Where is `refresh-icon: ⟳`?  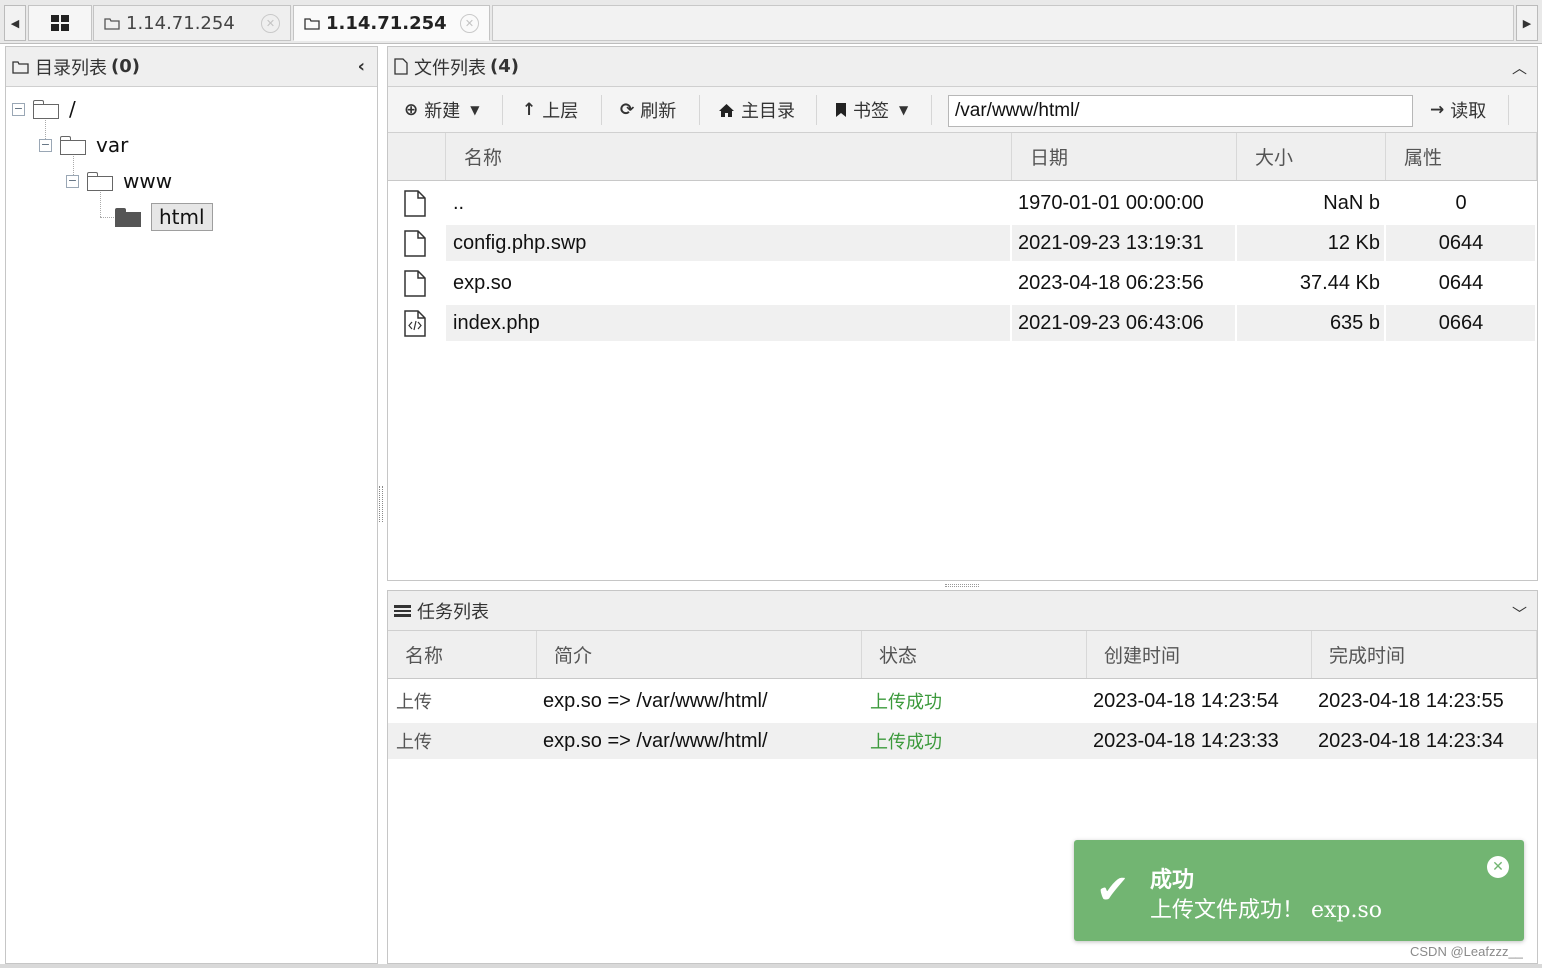 refresh-icon: ⟳ is located at coordinates (627, 110).